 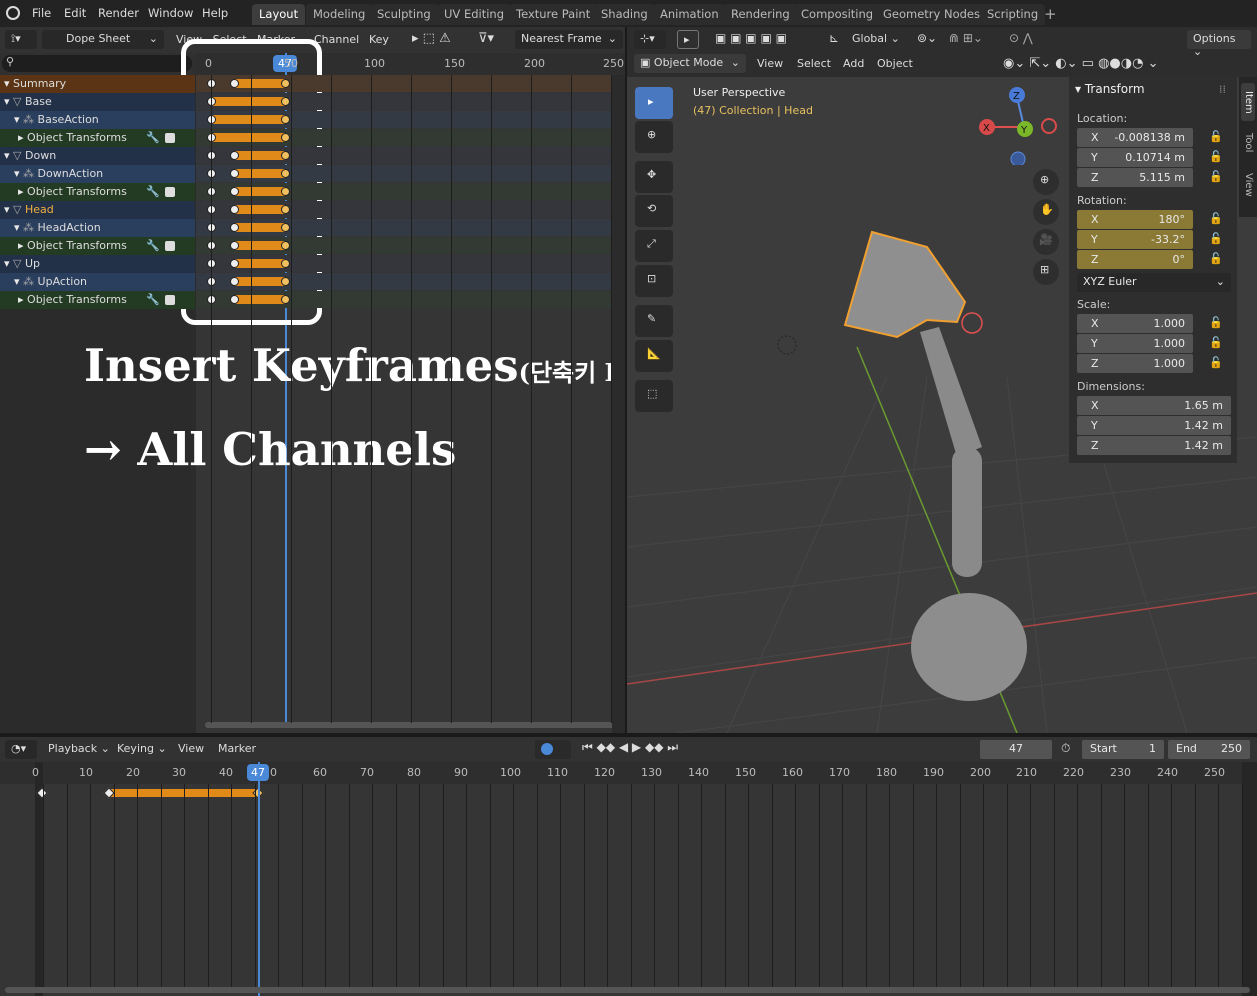 I want to click on tab-workspace-2: Sculpting, so click(x=404, y=14).